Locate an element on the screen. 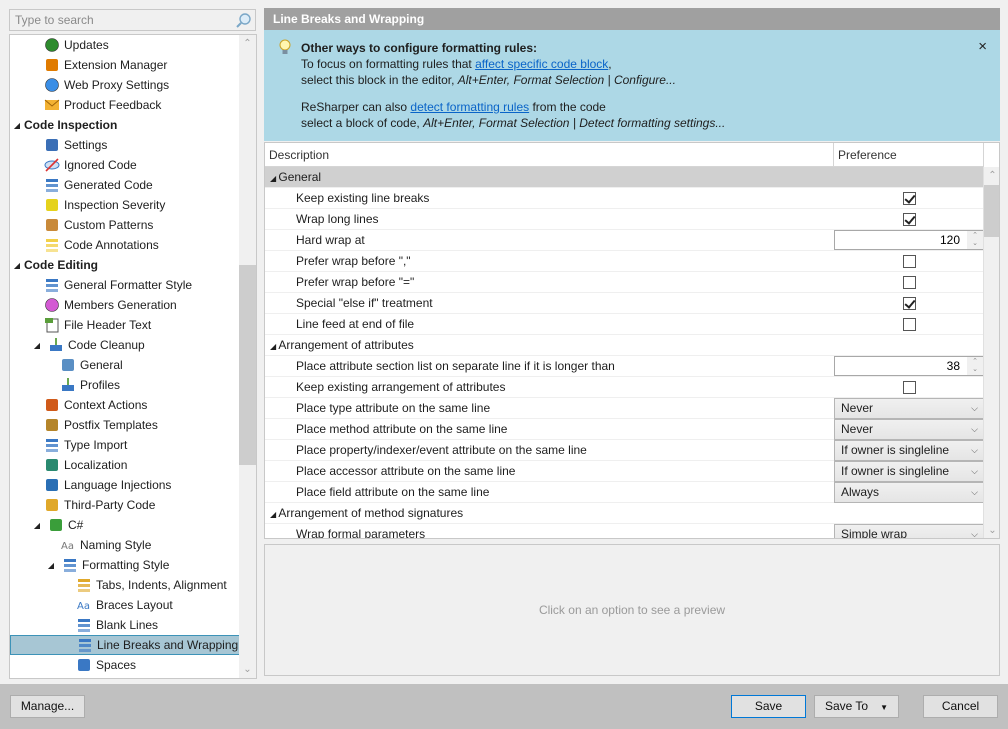  tree-item: ◢ C# is located at coordinates (125, 525).